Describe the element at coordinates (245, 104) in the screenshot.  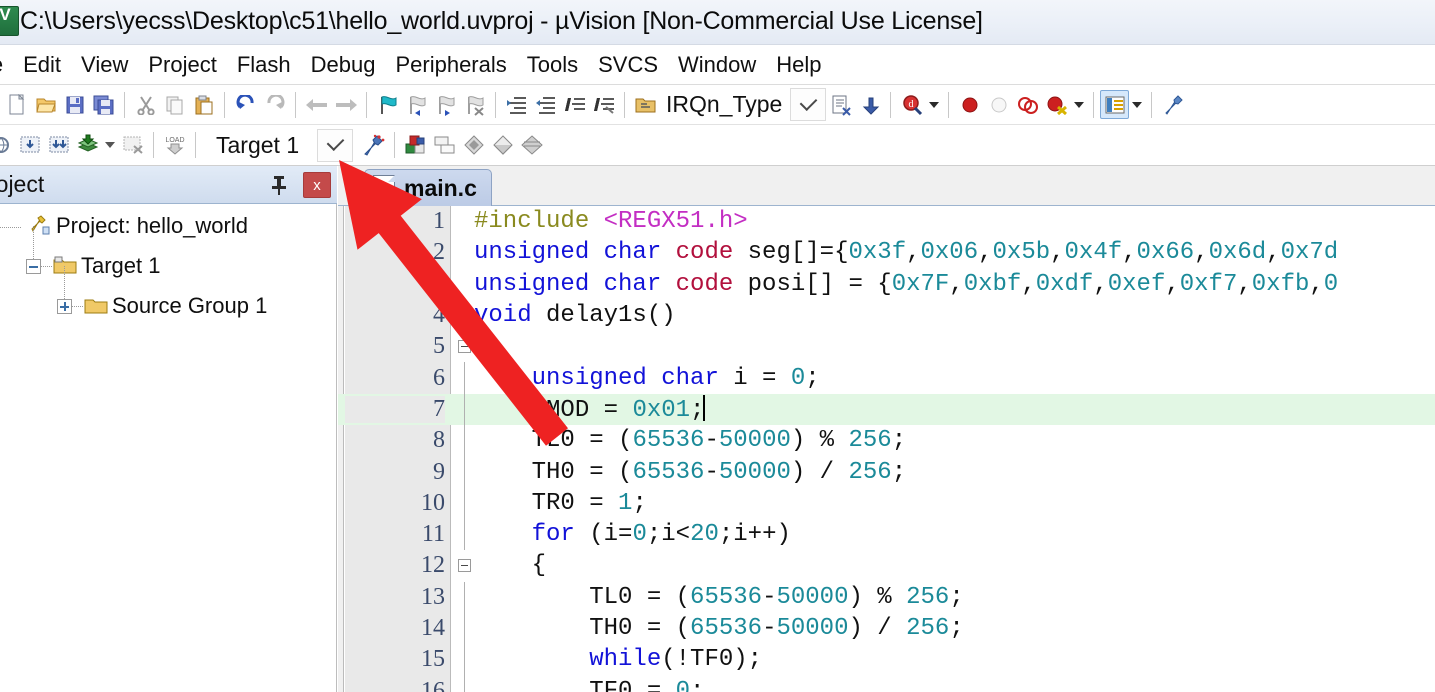
I see `undo-icon` at that location.